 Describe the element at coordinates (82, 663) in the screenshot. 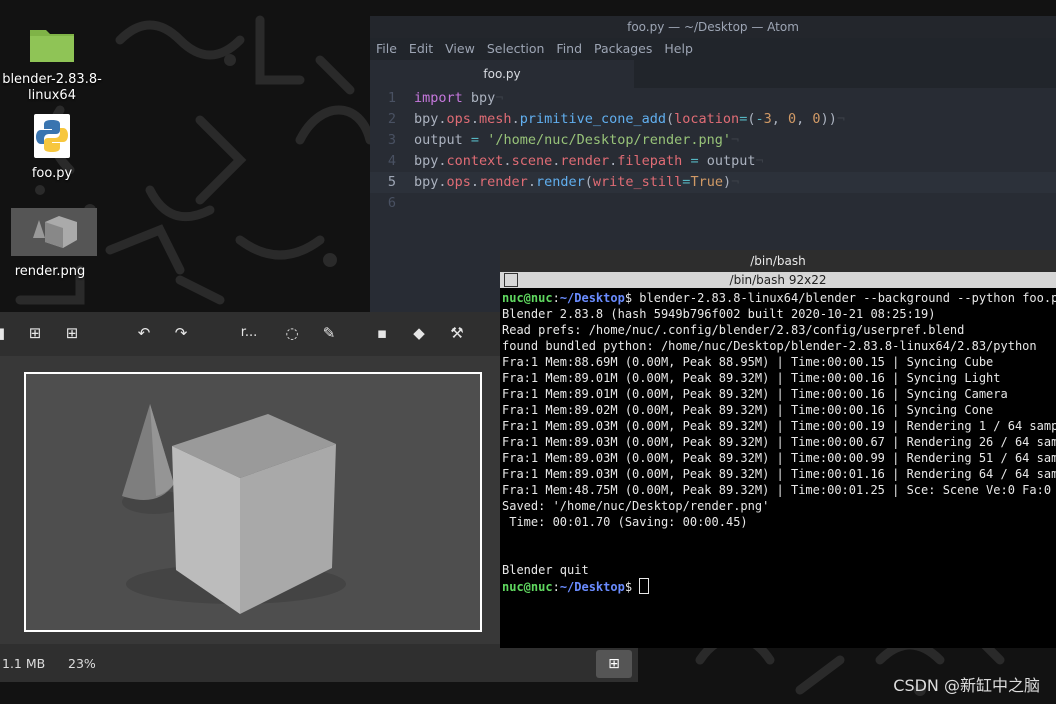

I see `zoom-level: 23%` at that location.